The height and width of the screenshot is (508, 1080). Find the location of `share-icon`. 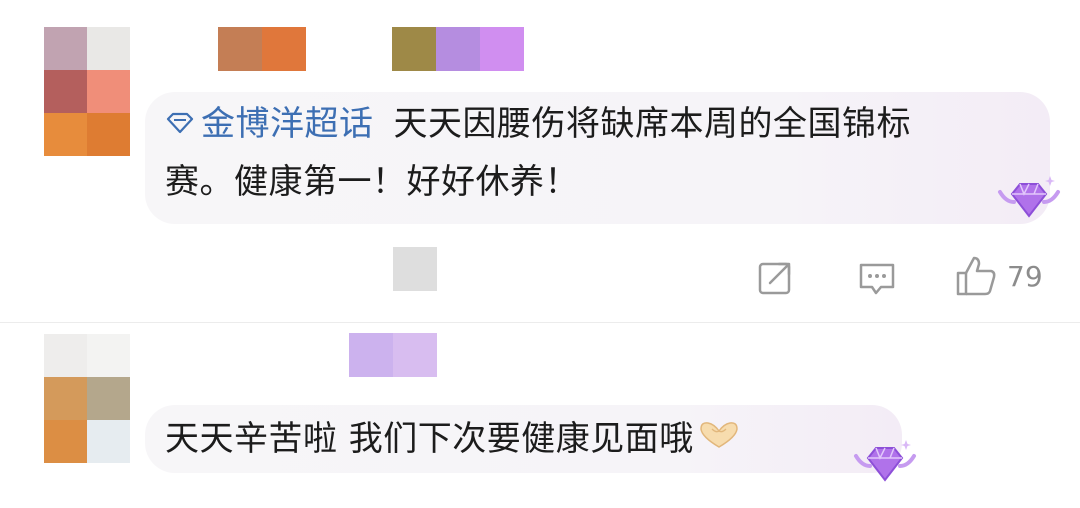

share-icon is located at coordinates (774, 278).